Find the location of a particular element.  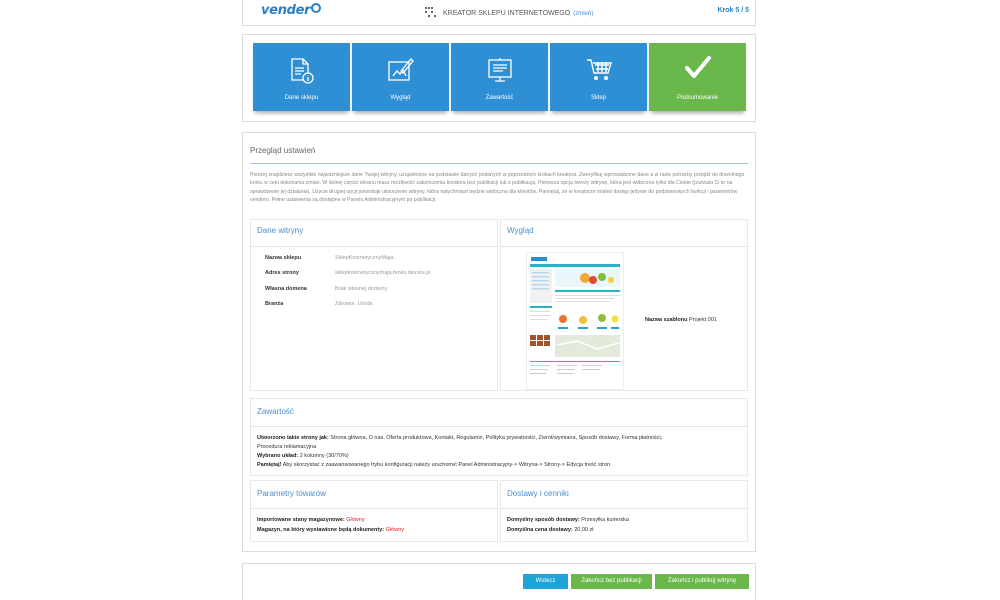

wizard-title-text: KREATOR SKLEPU INTERNETOWEGO is located at coordinates (507, 13).